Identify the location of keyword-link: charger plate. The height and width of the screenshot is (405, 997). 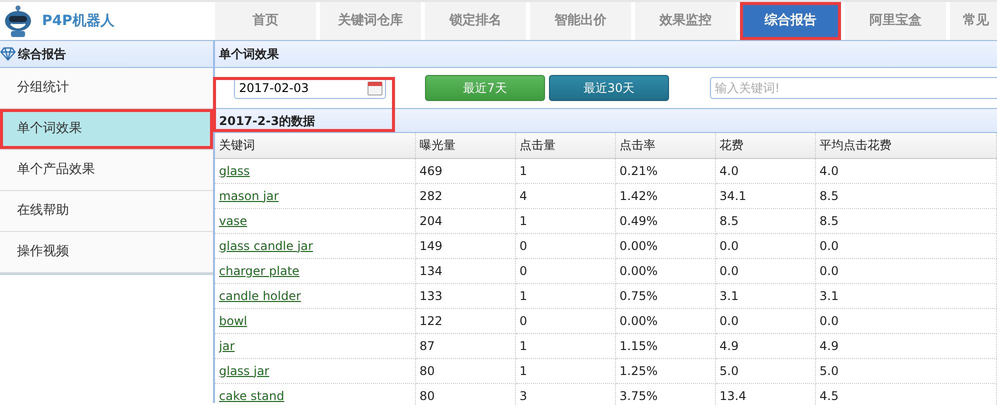
(259, 271).